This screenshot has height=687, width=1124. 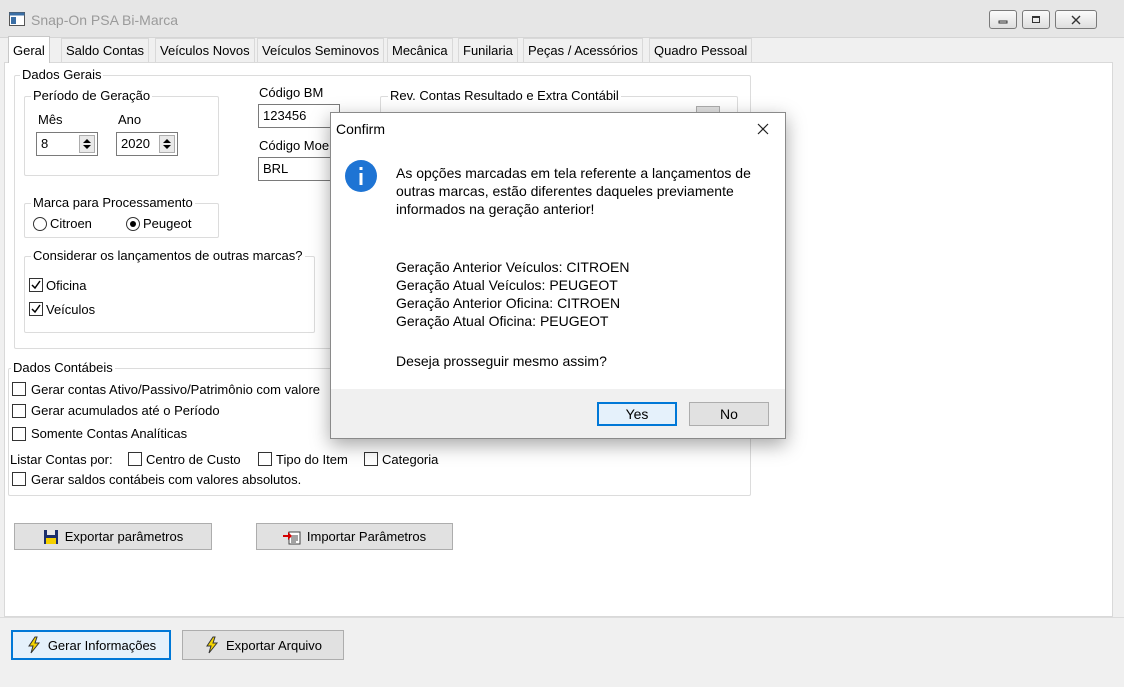 I want to click on maximize-button, so click(x=1036, y=19).